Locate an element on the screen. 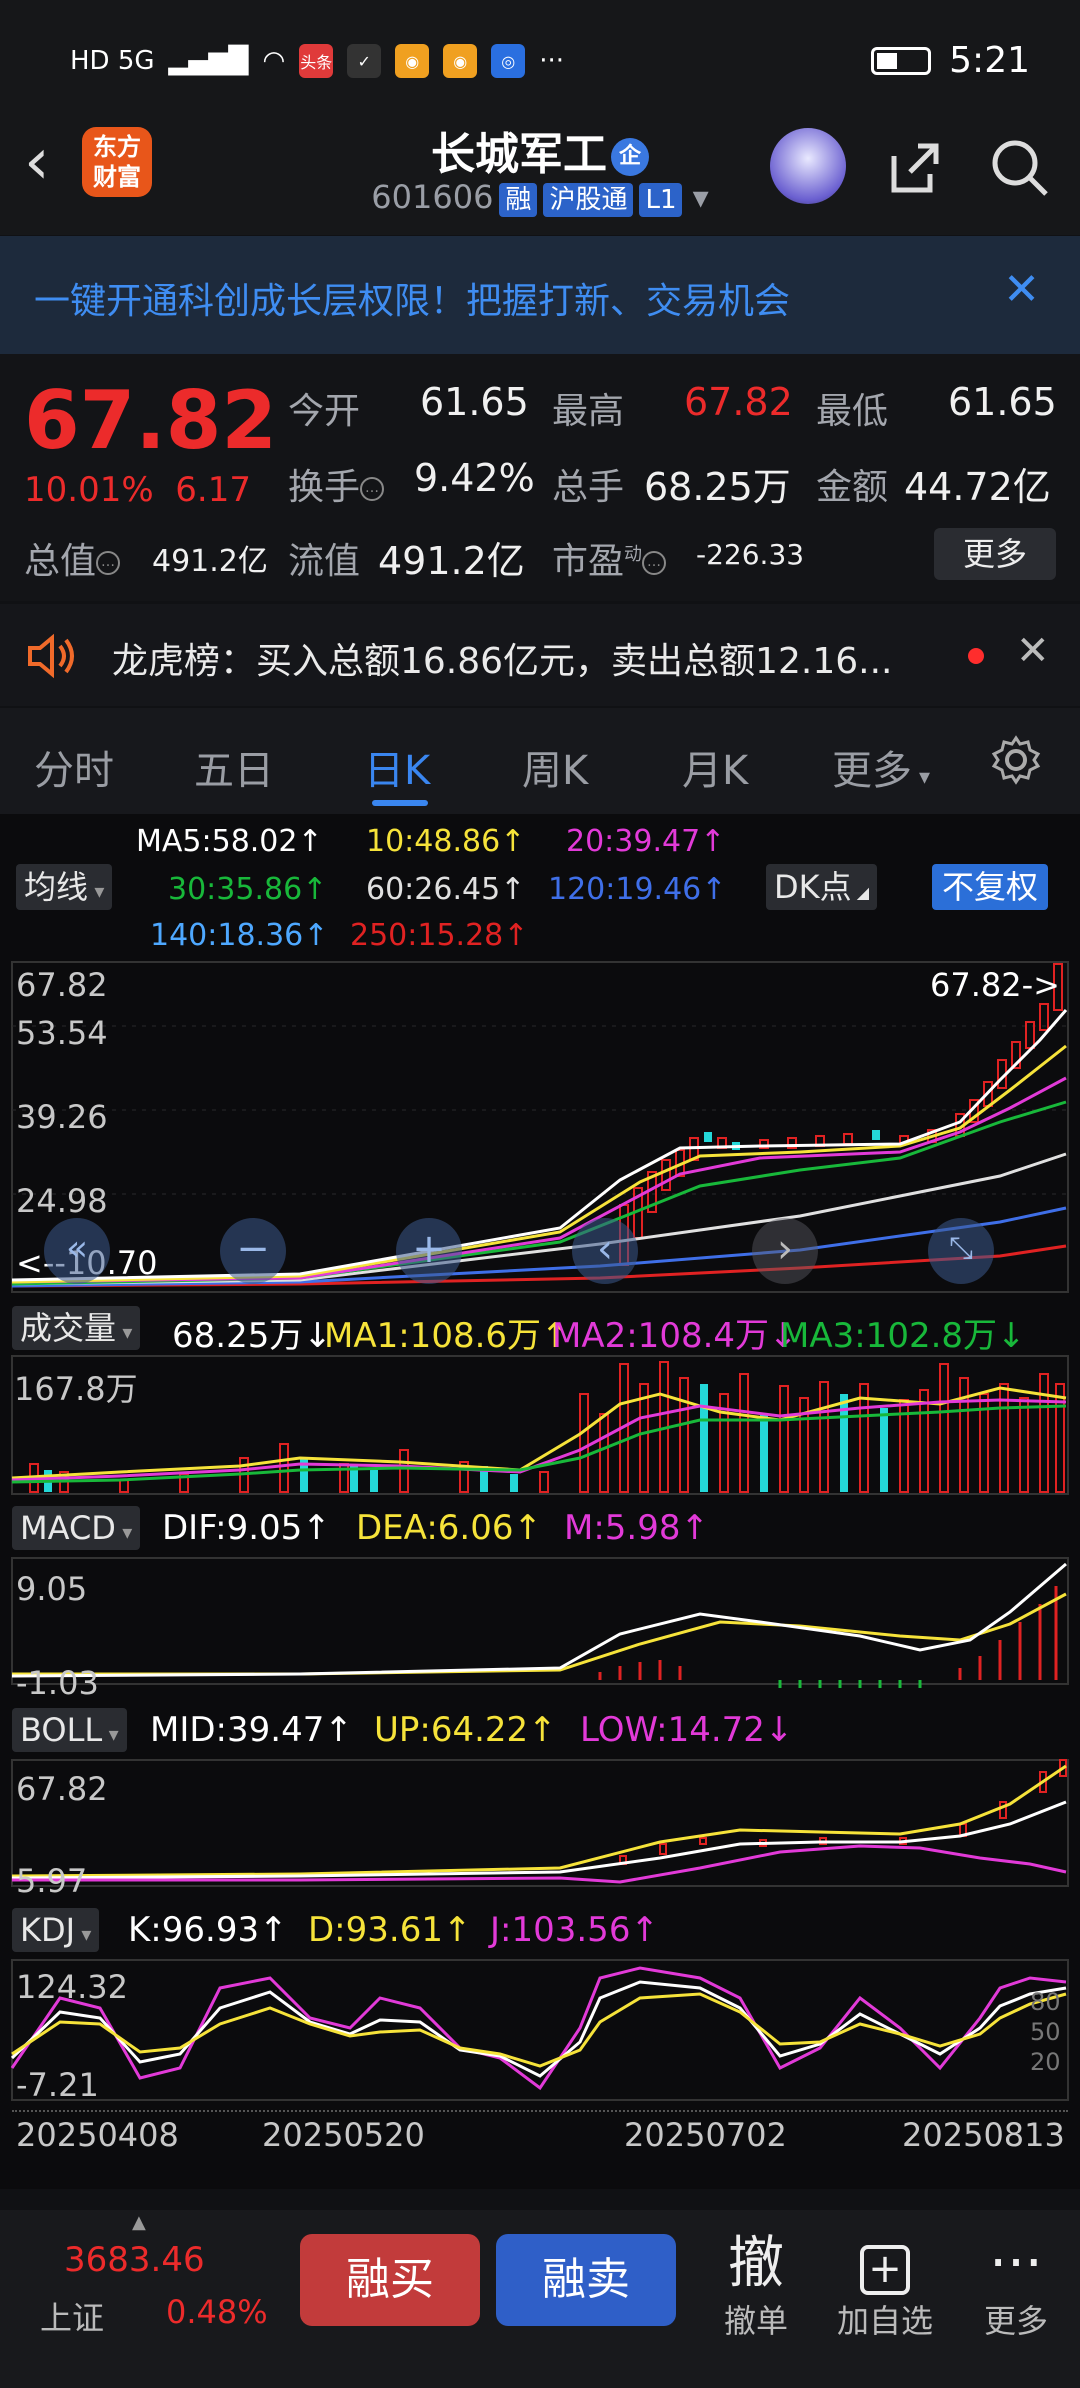 The height and width of the screenshot is (2388, 1080). kline-y-label-3: 39.26 is located at coordinates (62, 1117).